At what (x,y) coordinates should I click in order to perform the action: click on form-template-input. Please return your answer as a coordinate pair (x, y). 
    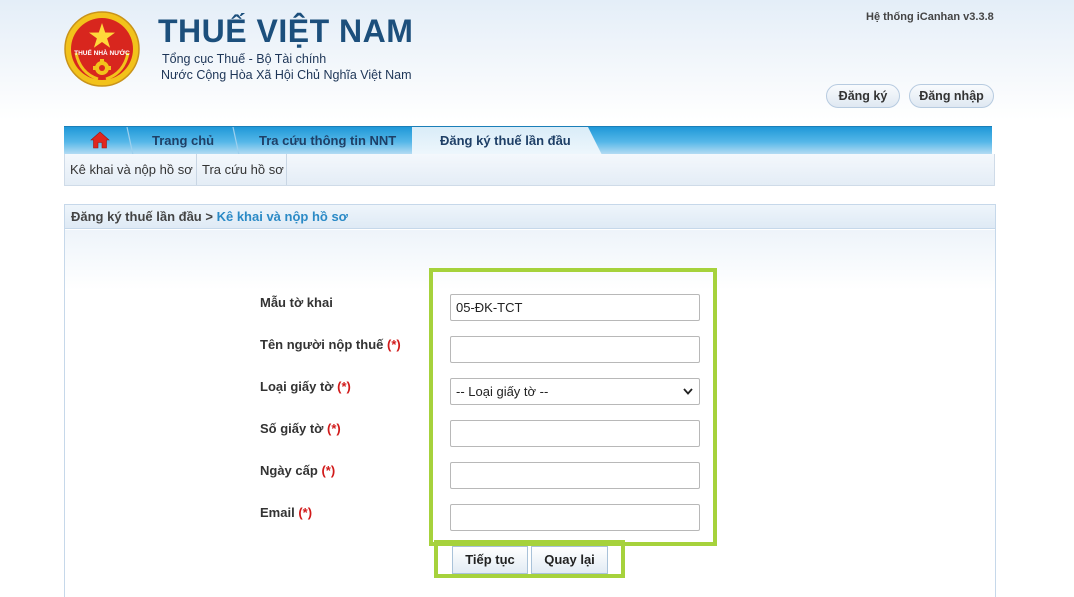
    Looking at the image, I should click on (575, 307).